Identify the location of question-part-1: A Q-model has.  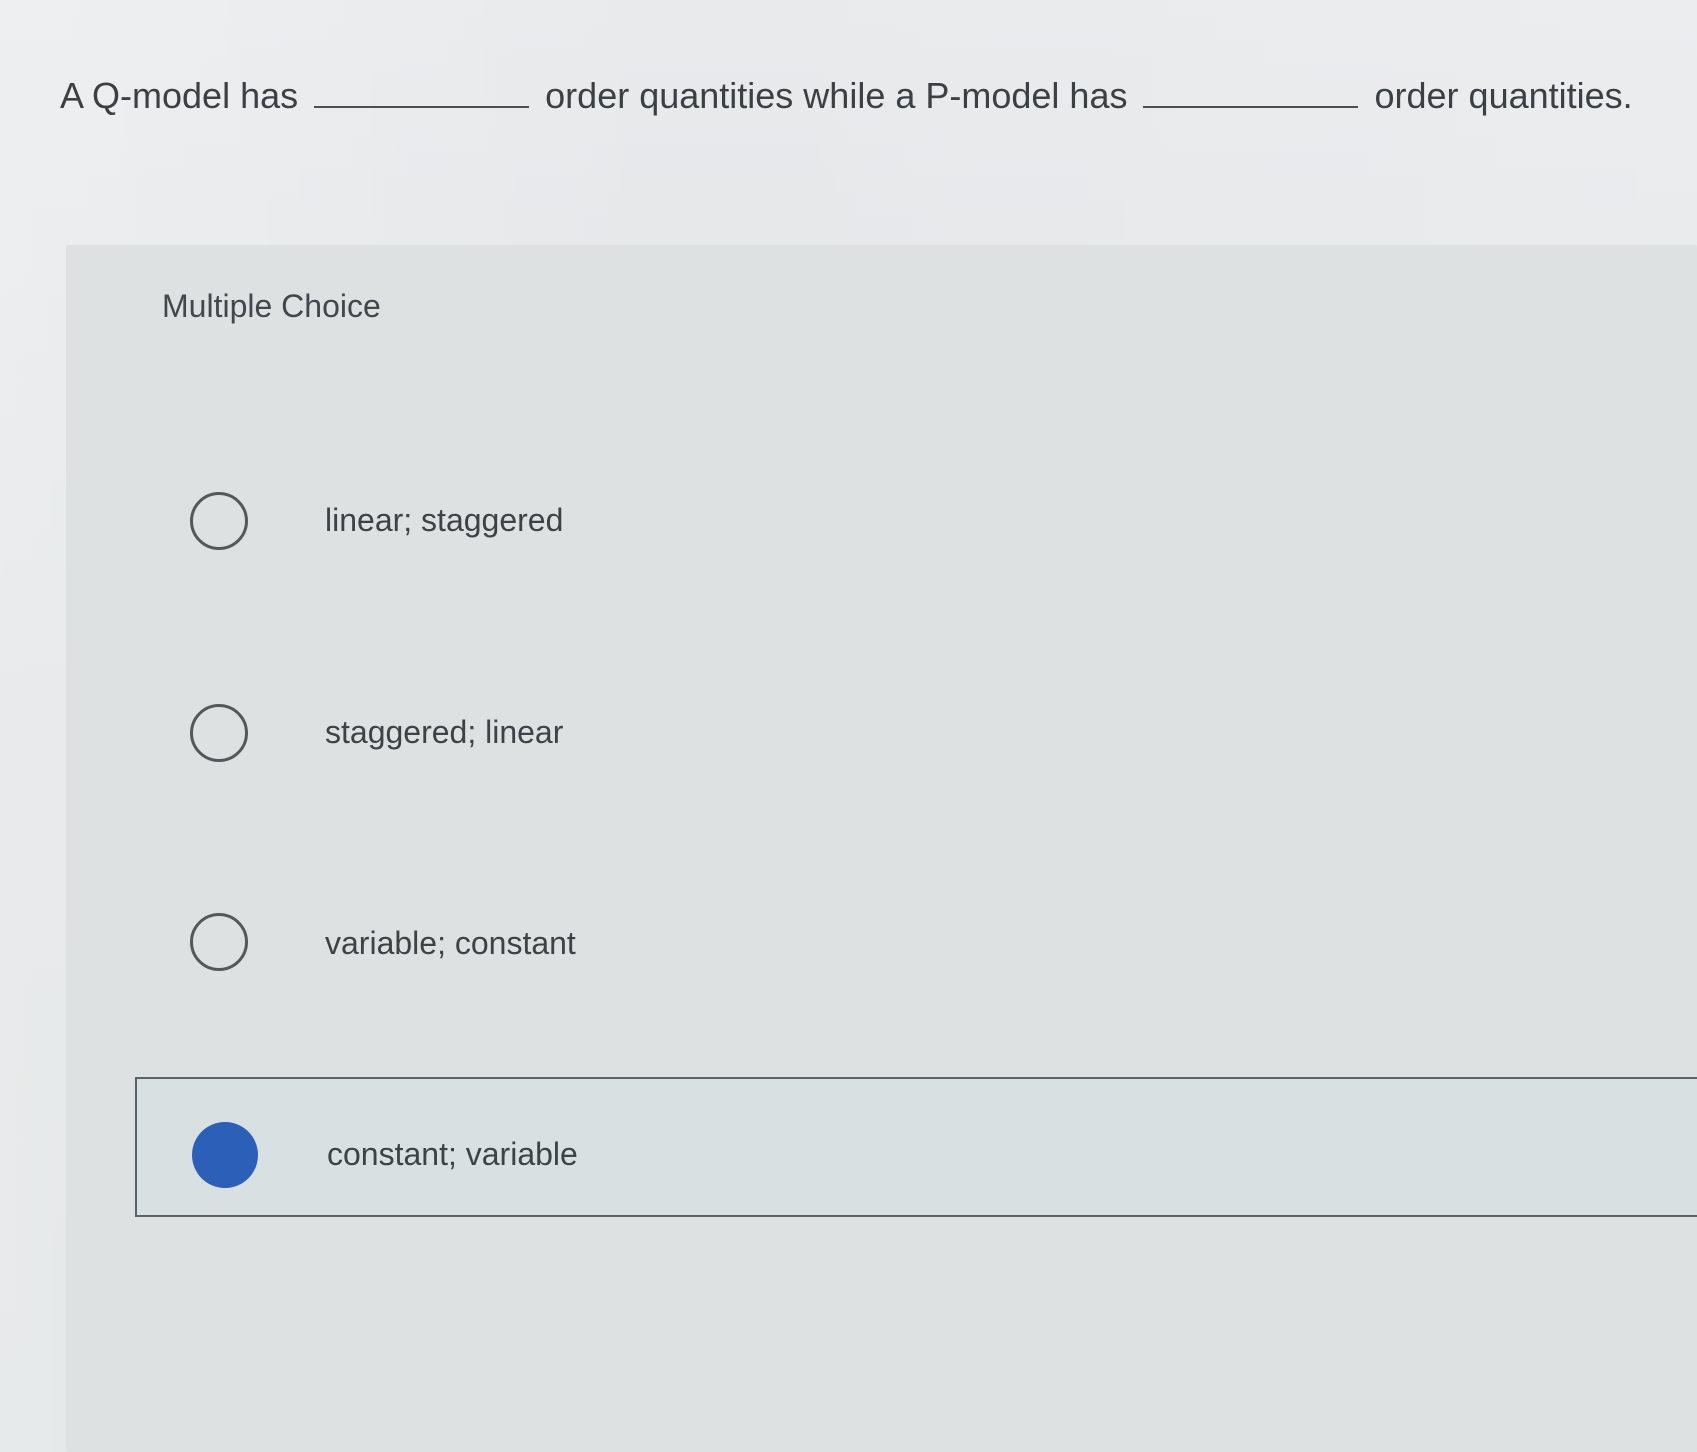
(179, 95).